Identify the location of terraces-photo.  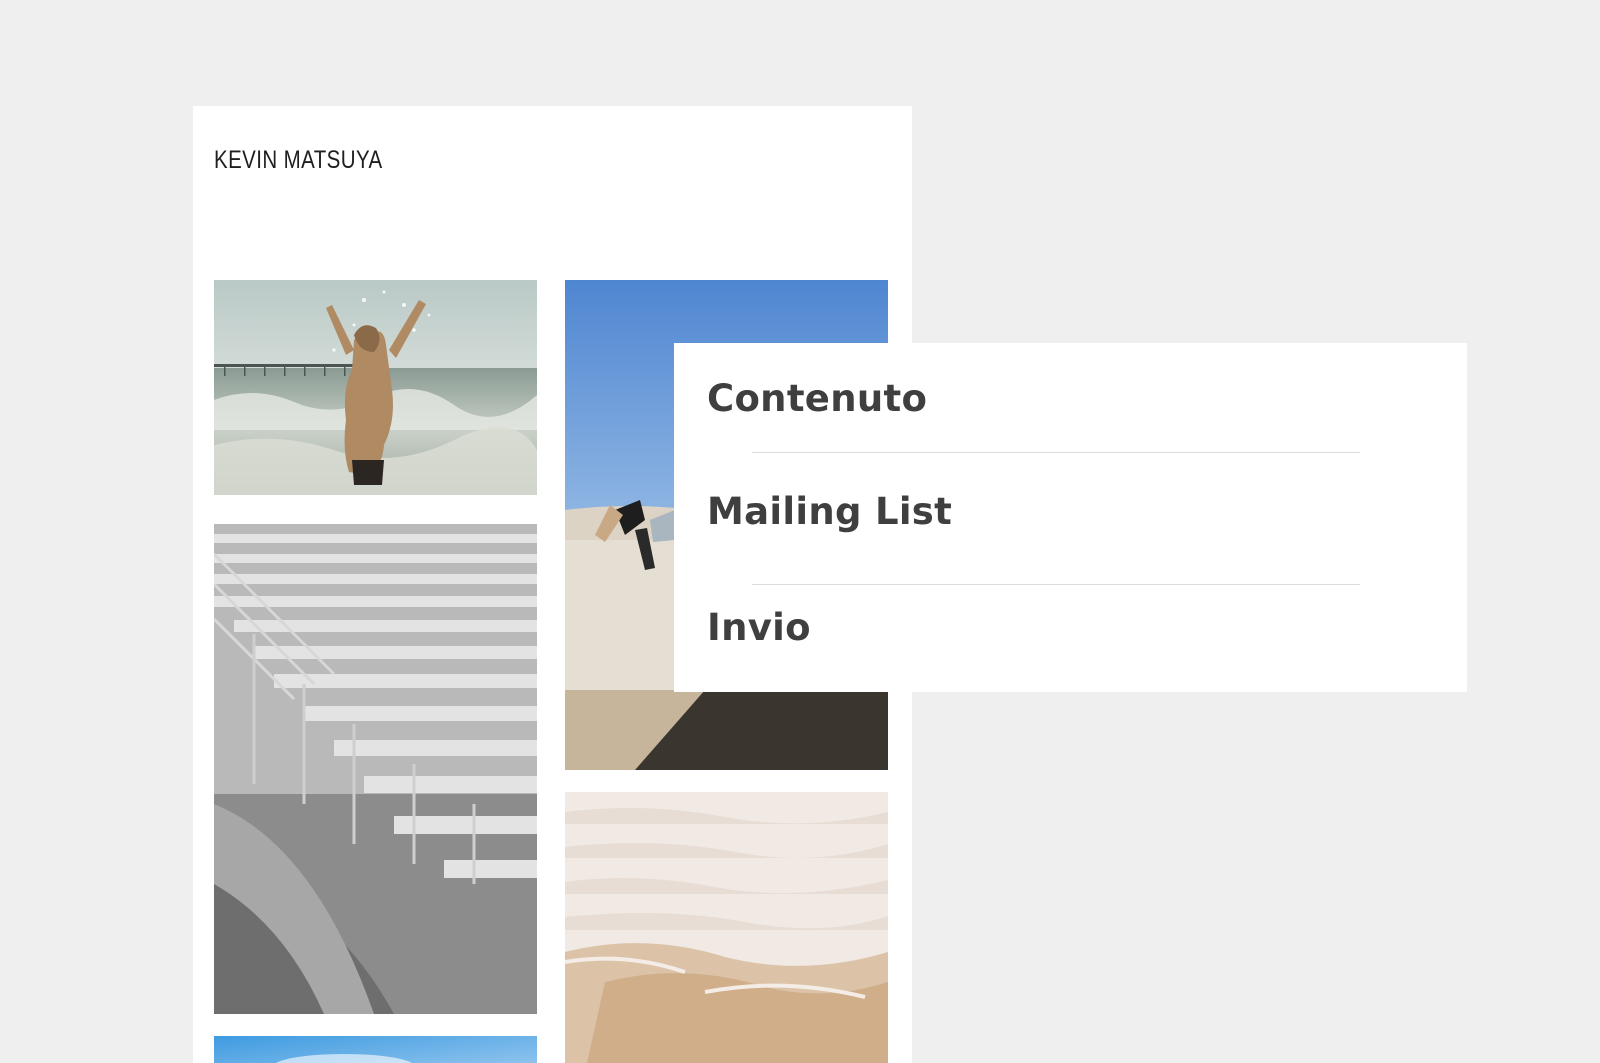
(726, 927).